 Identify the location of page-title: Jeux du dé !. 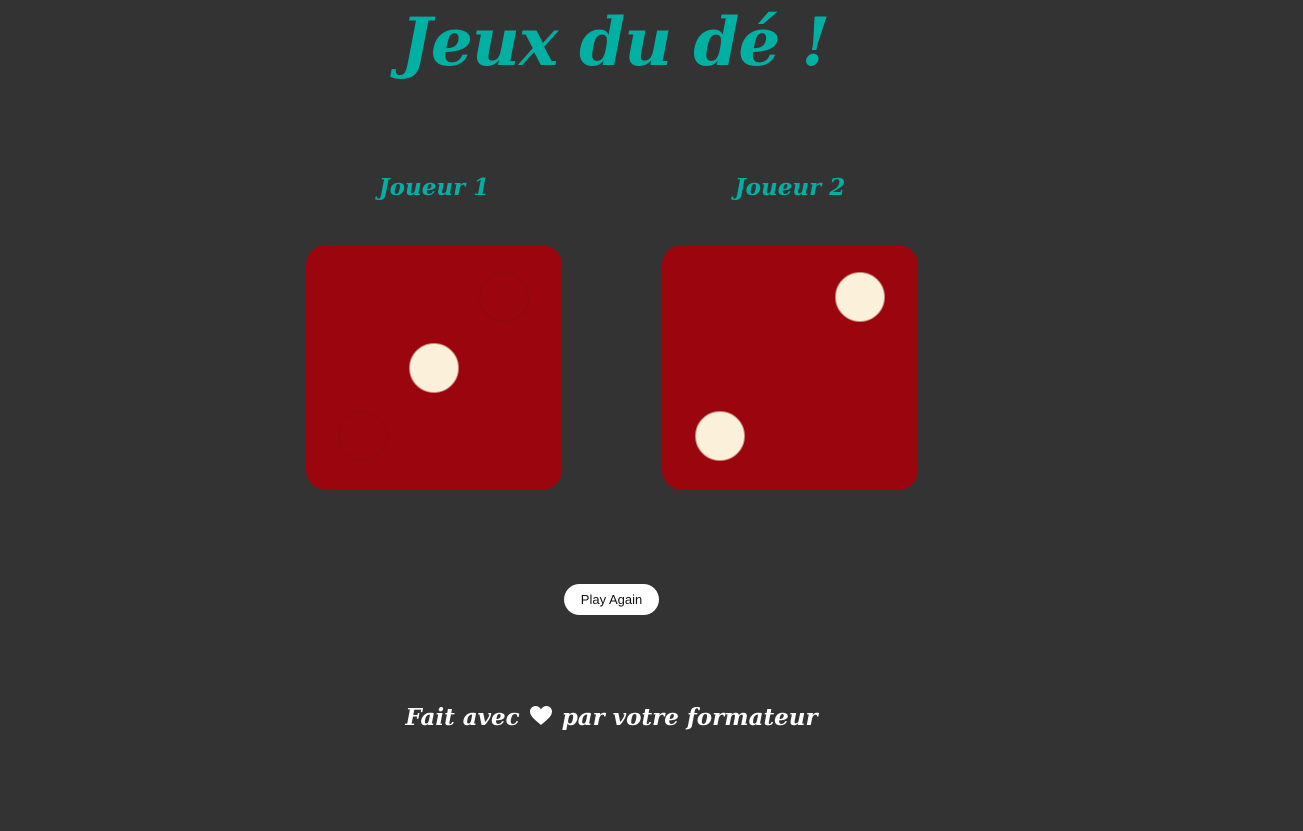
(615, 42).